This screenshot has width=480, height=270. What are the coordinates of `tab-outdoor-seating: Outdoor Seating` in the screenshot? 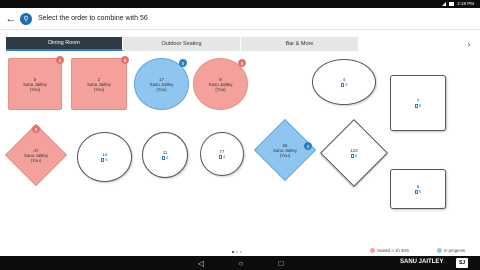 It's located at (182, 44).